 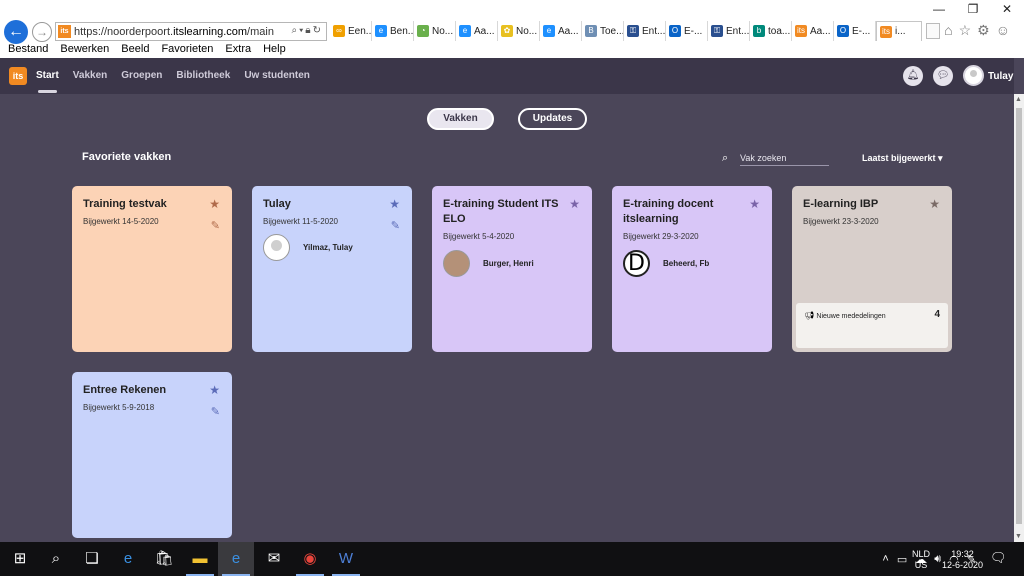 What do you see at coordinates (274, 50) in the screenshot?
I see `menu-item: Help` at bounding box center [274, 50].